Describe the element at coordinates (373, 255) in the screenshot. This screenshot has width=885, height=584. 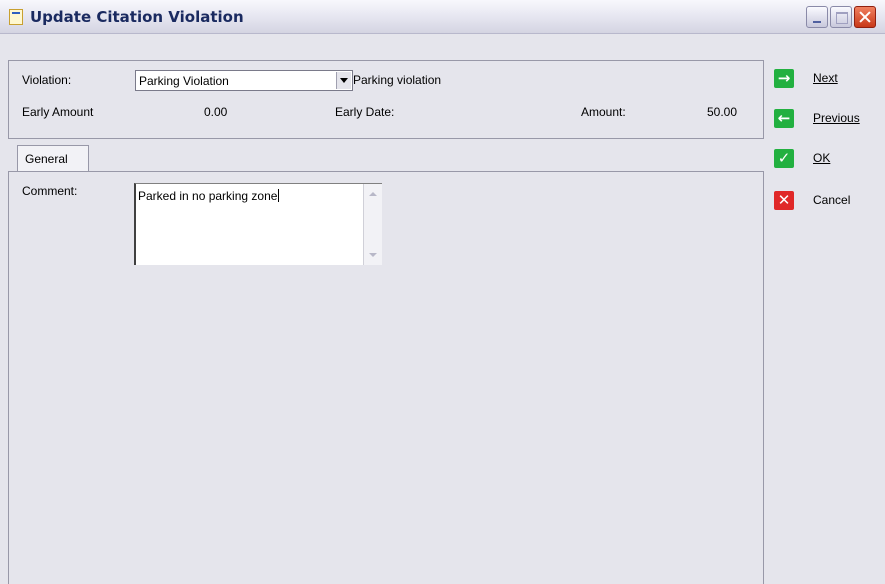
I see `scroll-down-icon` at that location.